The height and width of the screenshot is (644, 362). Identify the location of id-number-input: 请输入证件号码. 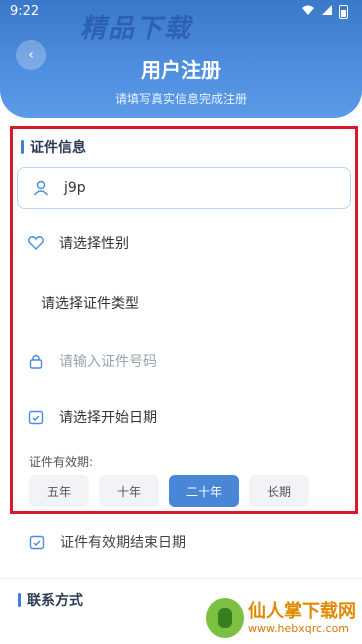
(92, 361).